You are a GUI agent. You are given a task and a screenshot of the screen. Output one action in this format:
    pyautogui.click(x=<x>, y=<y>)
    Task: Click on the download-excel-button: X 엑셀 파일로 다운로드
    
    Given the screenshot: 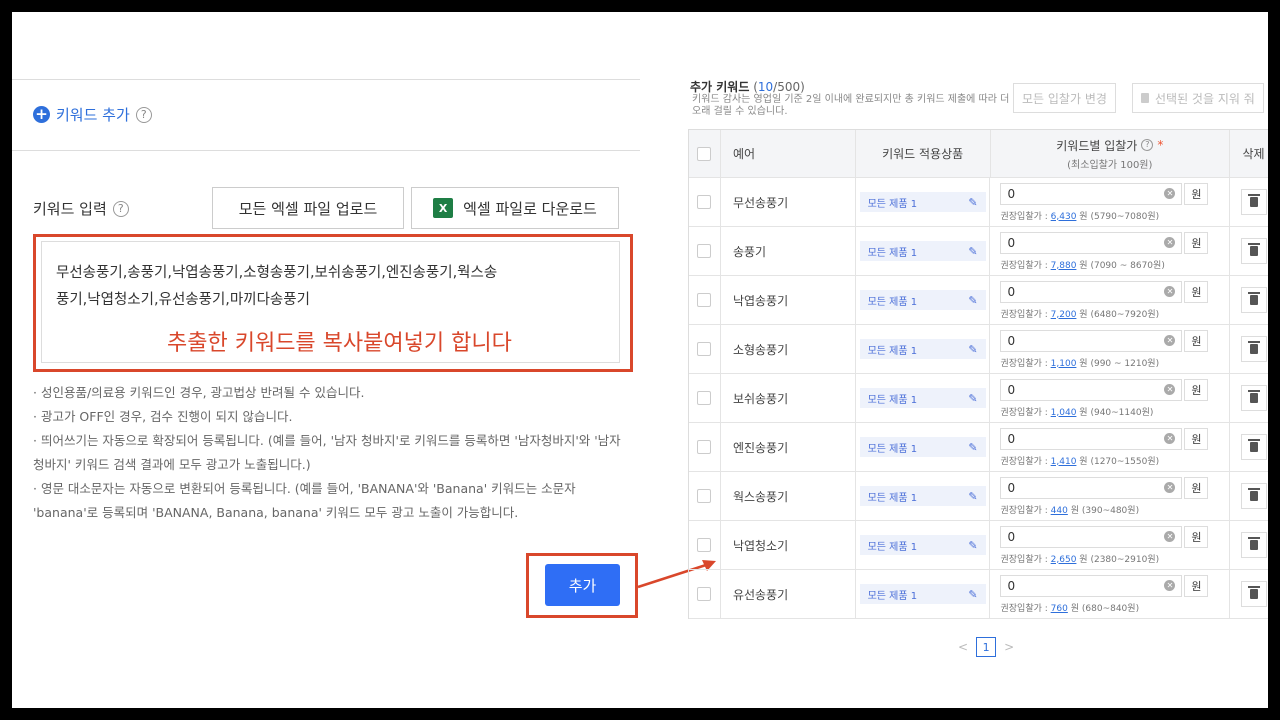 What is the action you would take?
    pyautogui.click(x=515, y=208)
    